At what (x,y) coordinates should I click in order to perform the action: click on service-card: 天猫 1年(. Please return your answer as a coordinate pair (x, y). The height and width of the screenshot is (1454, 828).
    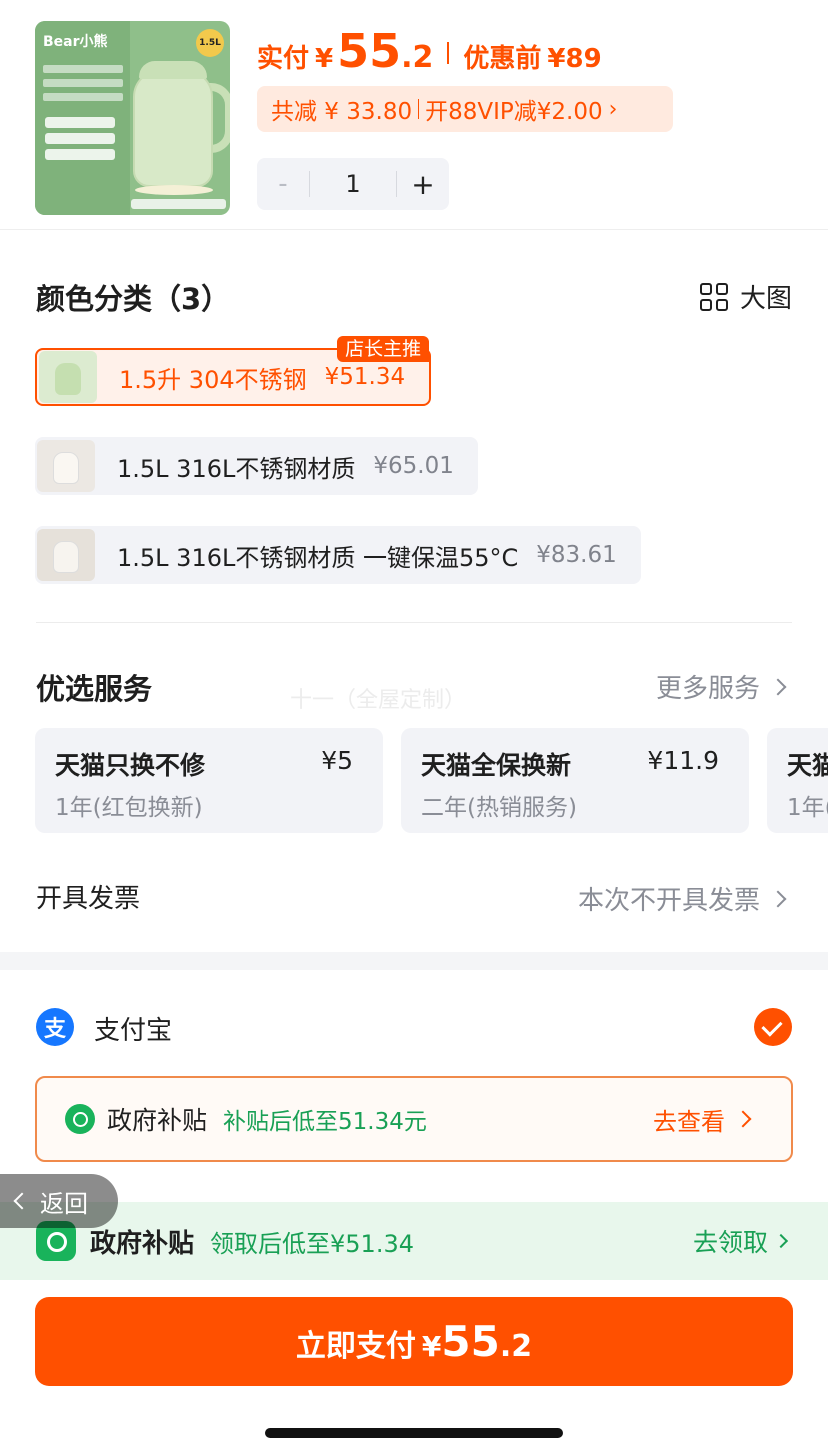
    Looking at the image, I should click on (797, 780).